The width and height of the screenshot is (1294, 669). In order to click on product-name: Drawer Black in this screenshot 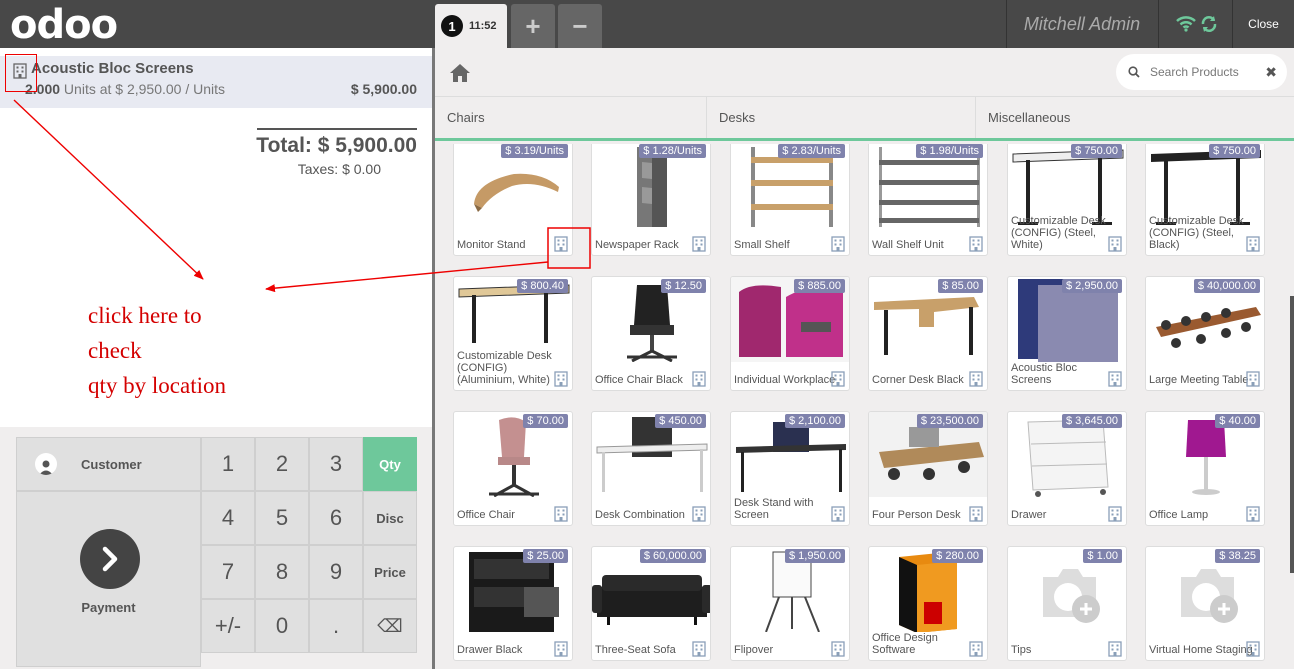, I will do `click(490, 650)`.